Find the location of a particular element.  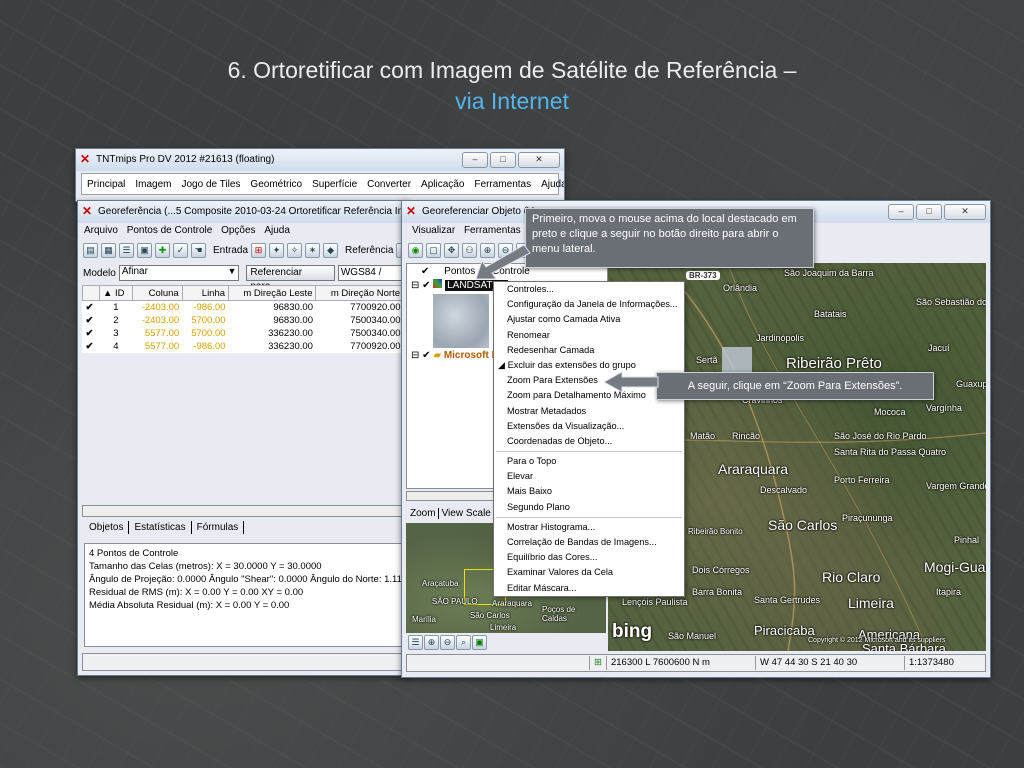

object-maximize-button: □ is located at coordinates (929, 212).